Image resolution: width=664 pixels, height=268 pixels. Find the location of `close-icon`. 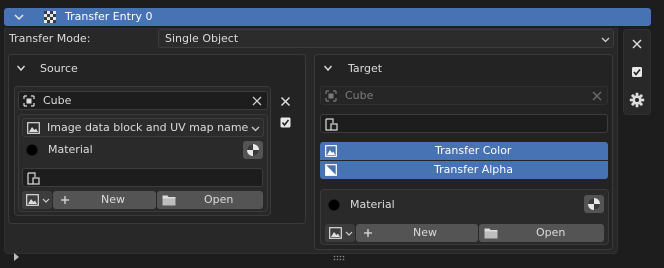

close-icon is located at coordinates (637, 44).